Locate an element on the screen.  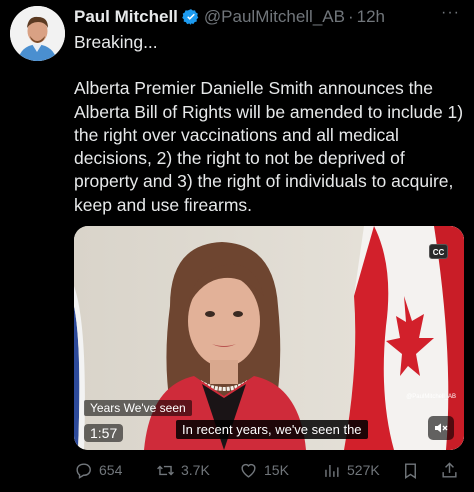
share-button is located at coordinates (449, 470).